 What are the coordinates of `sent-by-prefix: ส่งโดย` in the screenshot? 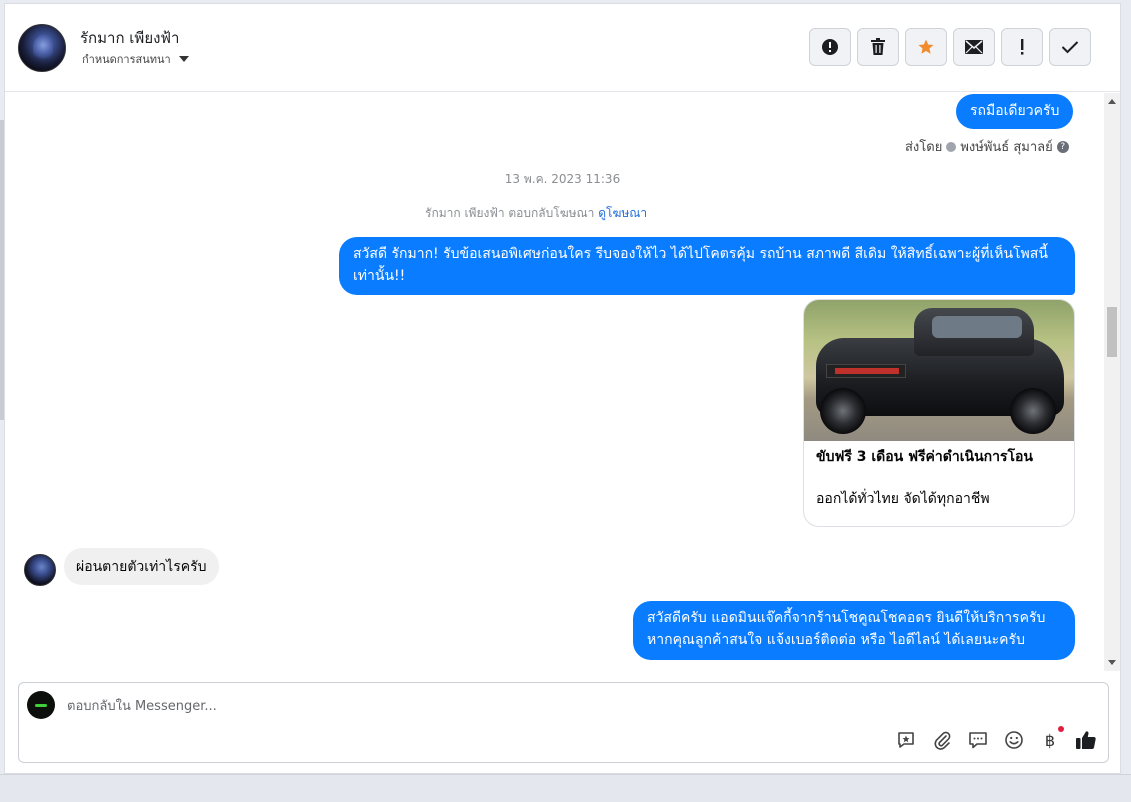 It's located at (924, 147).